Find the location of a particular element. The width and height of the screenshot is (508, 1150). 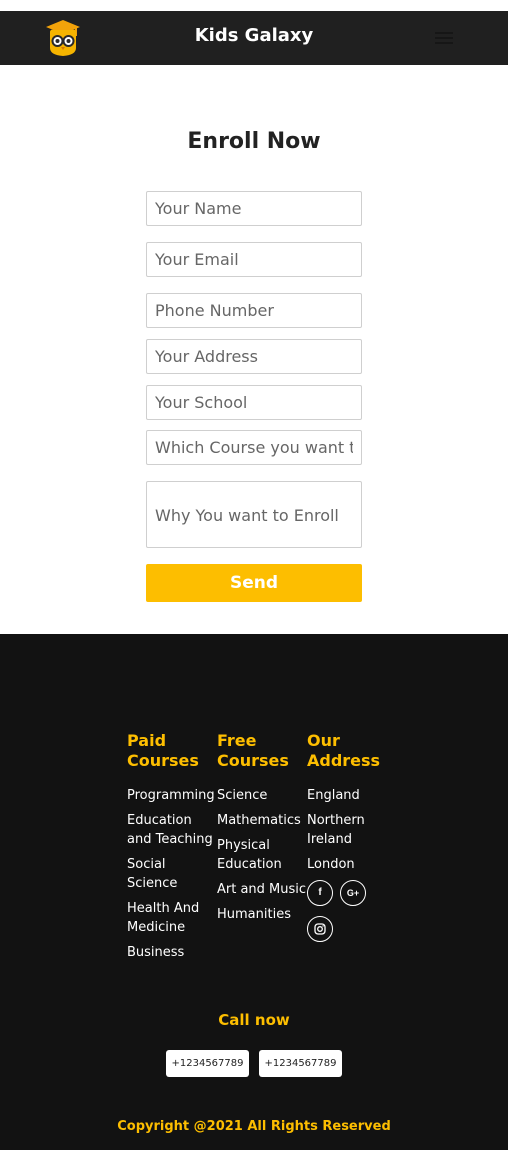

list-item: Physical Education is located at coordinates (262, 855).